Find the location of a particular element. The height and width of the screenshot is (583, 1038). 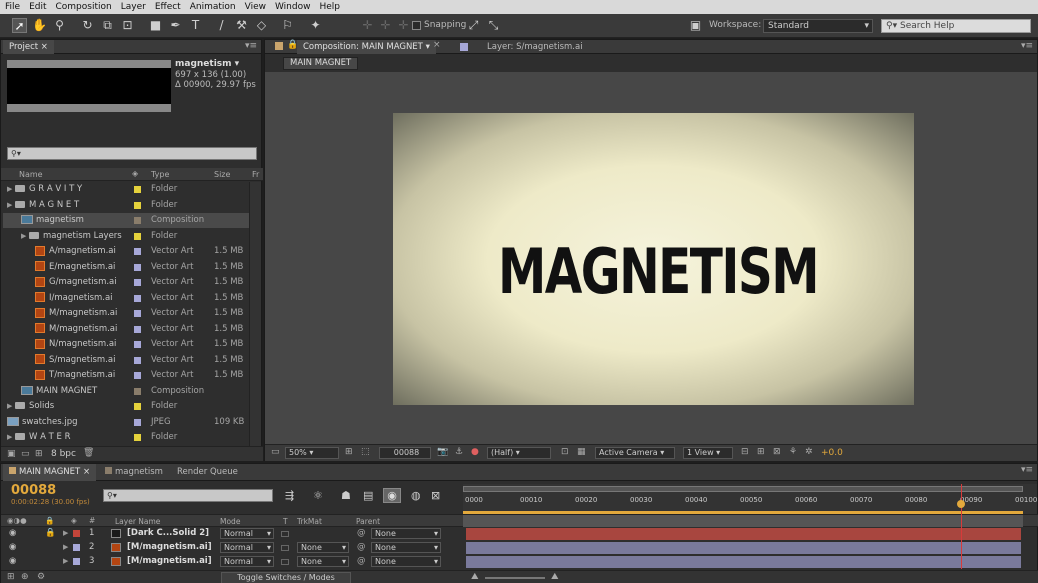

grid-icon: ⊞ is located at coordinates (349, 452).